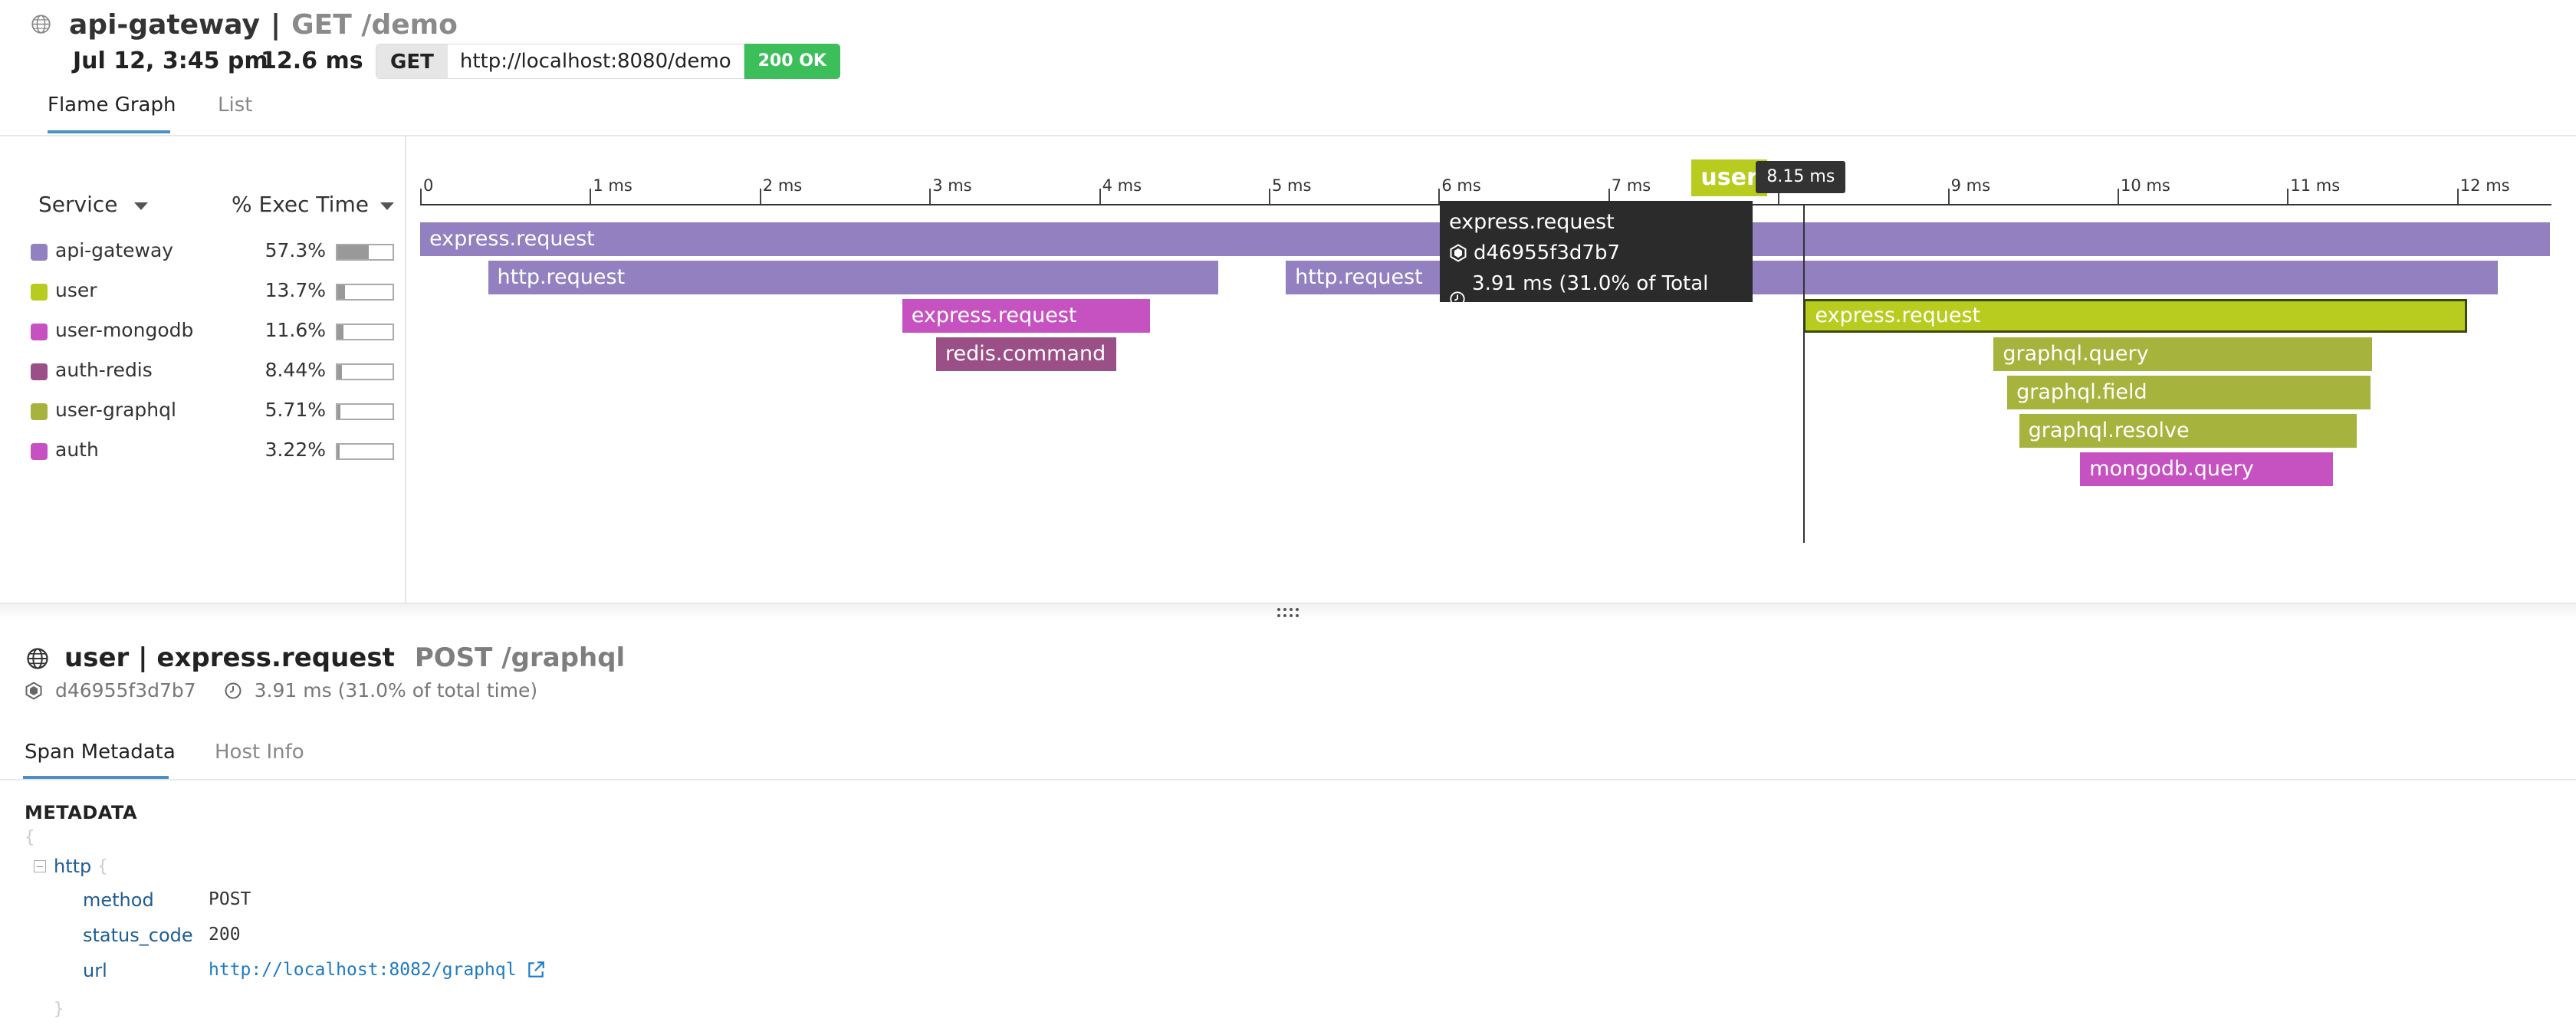 Image resolution: width=2576 pixels, height=1035 pixels. Describe the element at coordinates (112, 105) in the screenshot. I see `tab-flame-graph: Flame Graph` at that location.